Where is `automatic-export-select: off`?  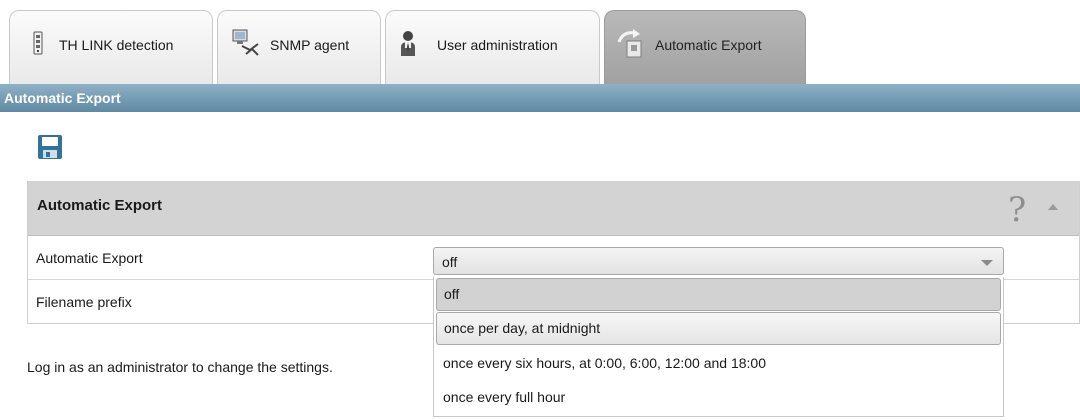 automatic-export-select: off is located at coordinates (718, 261).